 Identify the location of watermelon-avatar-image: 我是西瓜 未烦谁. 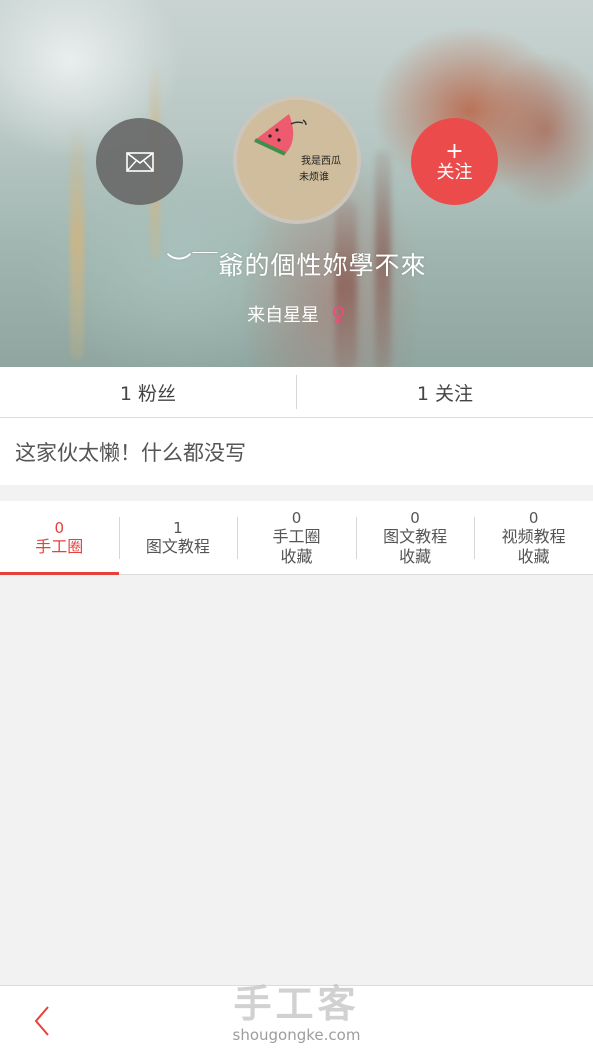
(297, 160).